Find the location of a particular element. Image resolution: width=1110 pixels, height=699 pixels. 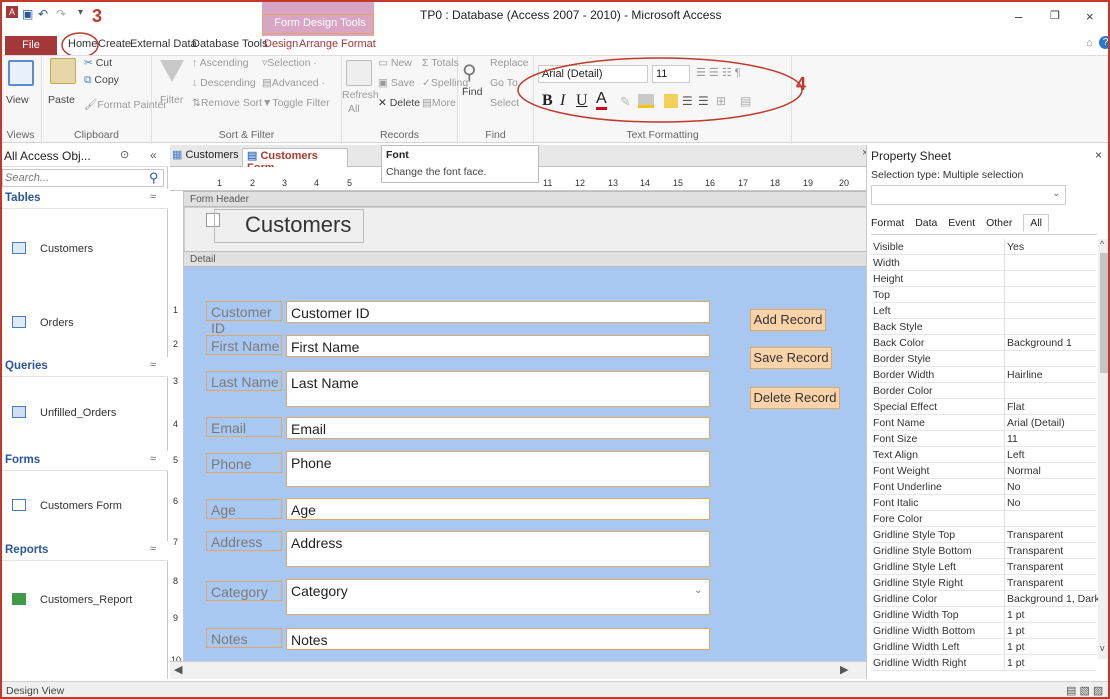

property-row: Gridline Width Left 1 pt is located at coordinates (983, 647).